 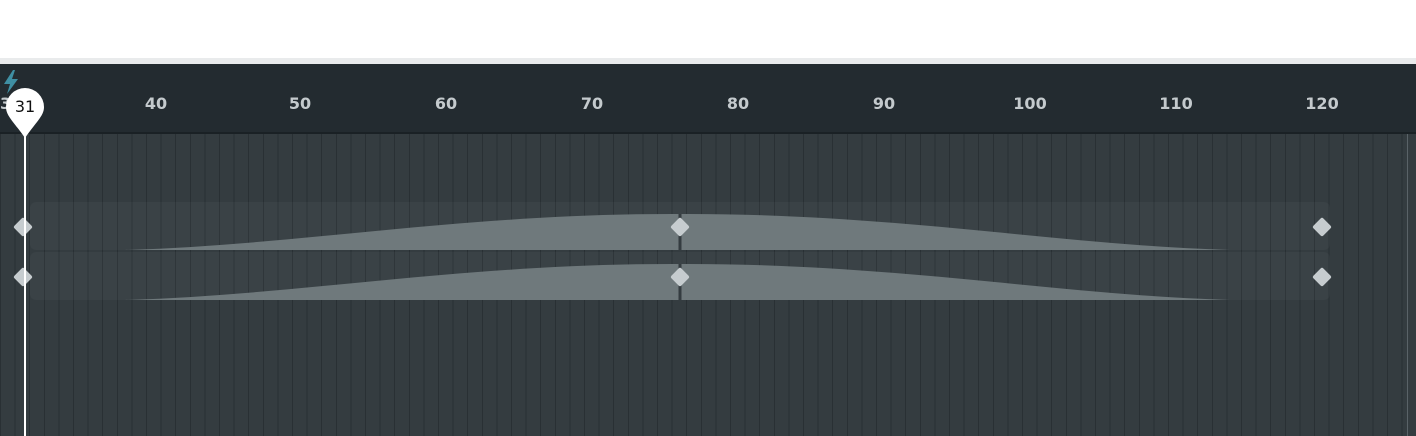 I want to click on playhead-line, so click(x=25, y=277).